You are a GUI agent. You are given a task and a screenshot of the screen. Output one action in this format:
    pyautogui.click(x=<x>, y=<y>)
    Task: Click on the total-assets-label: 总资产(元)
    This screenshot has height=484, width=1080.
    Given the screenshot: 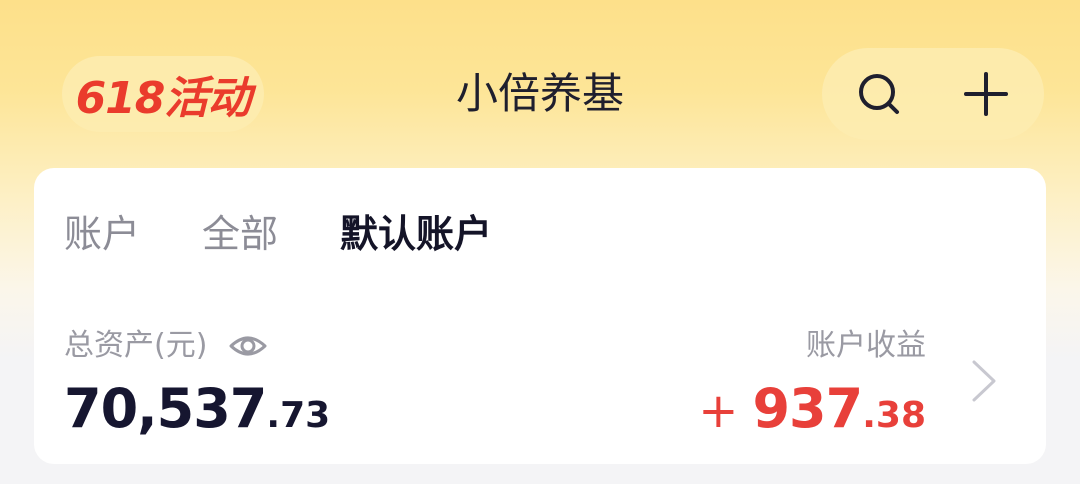 What is the action you would take?
    pyautogui.click(x=136, y=345)
    